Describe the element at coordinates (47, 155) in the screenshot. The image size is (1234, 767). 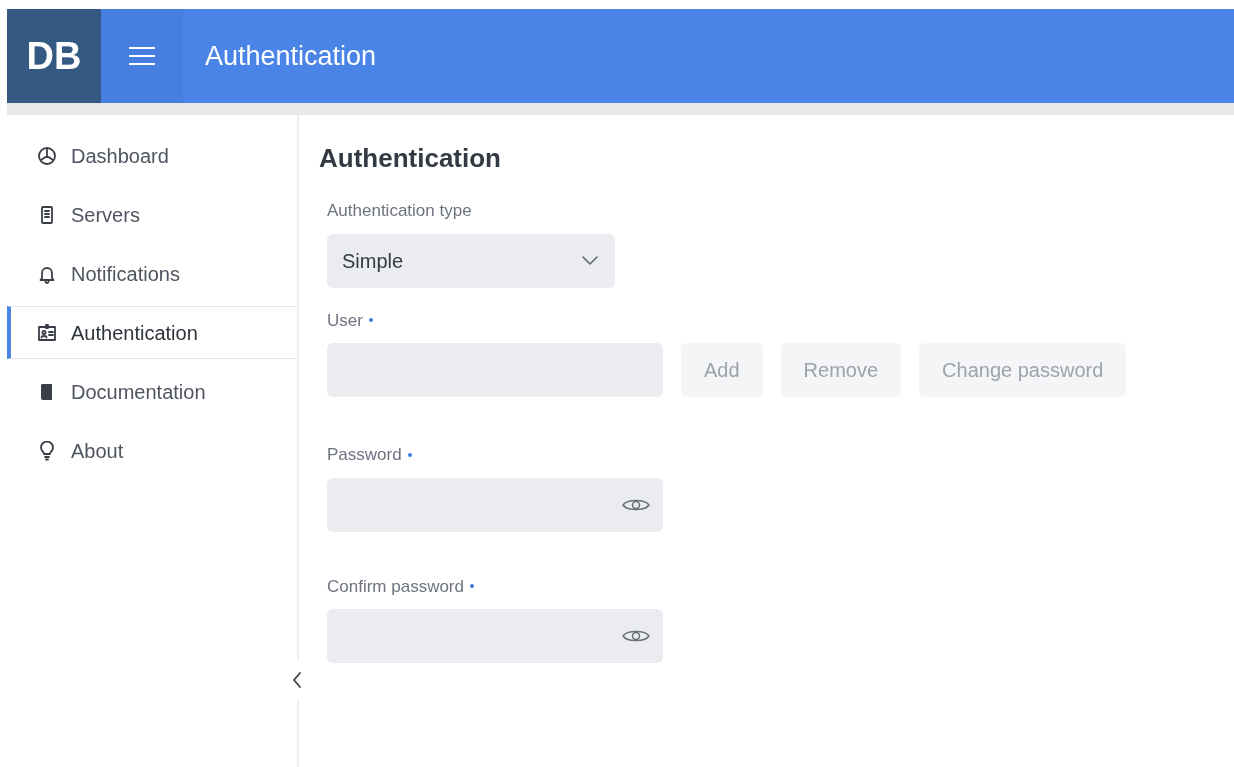
I see `gauge-icon` at that location.